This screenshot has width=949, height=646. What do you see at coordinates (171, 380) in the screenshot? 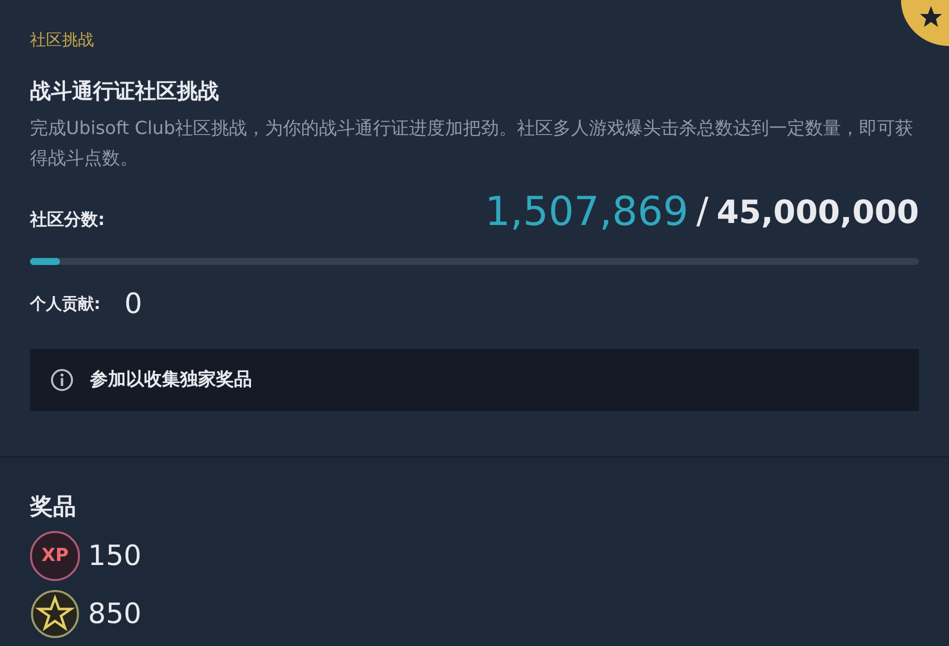
I see `notice-text: 参加以收集独家奖品` at bounding box center [171, 380].